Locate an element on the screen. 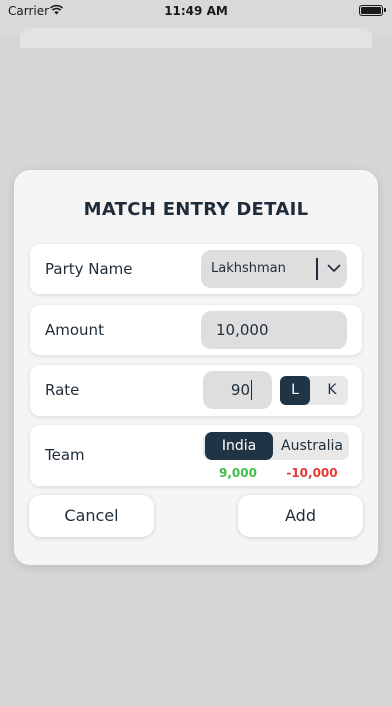 This screenshot has width=392, height=706. amount-label: Amount is located at coordinates (74, 330).